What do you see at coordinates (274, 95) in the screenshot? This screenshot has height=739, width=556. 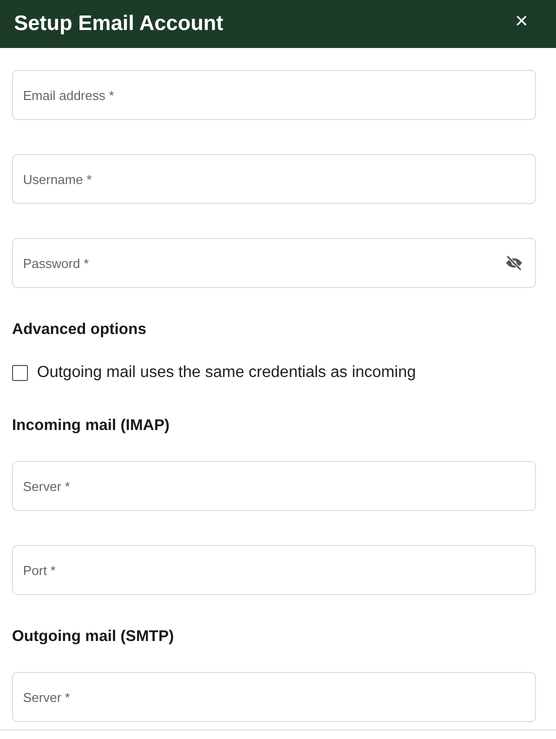 I see `input-field: Email address *` at bounding box center [274, 95].